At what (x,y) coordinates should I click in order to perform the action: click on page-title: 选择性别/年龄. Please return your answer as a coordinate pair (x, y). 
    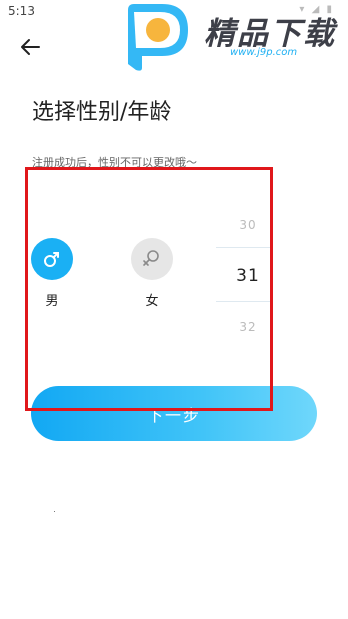
    Looking at the image, I should click on (102, 112).